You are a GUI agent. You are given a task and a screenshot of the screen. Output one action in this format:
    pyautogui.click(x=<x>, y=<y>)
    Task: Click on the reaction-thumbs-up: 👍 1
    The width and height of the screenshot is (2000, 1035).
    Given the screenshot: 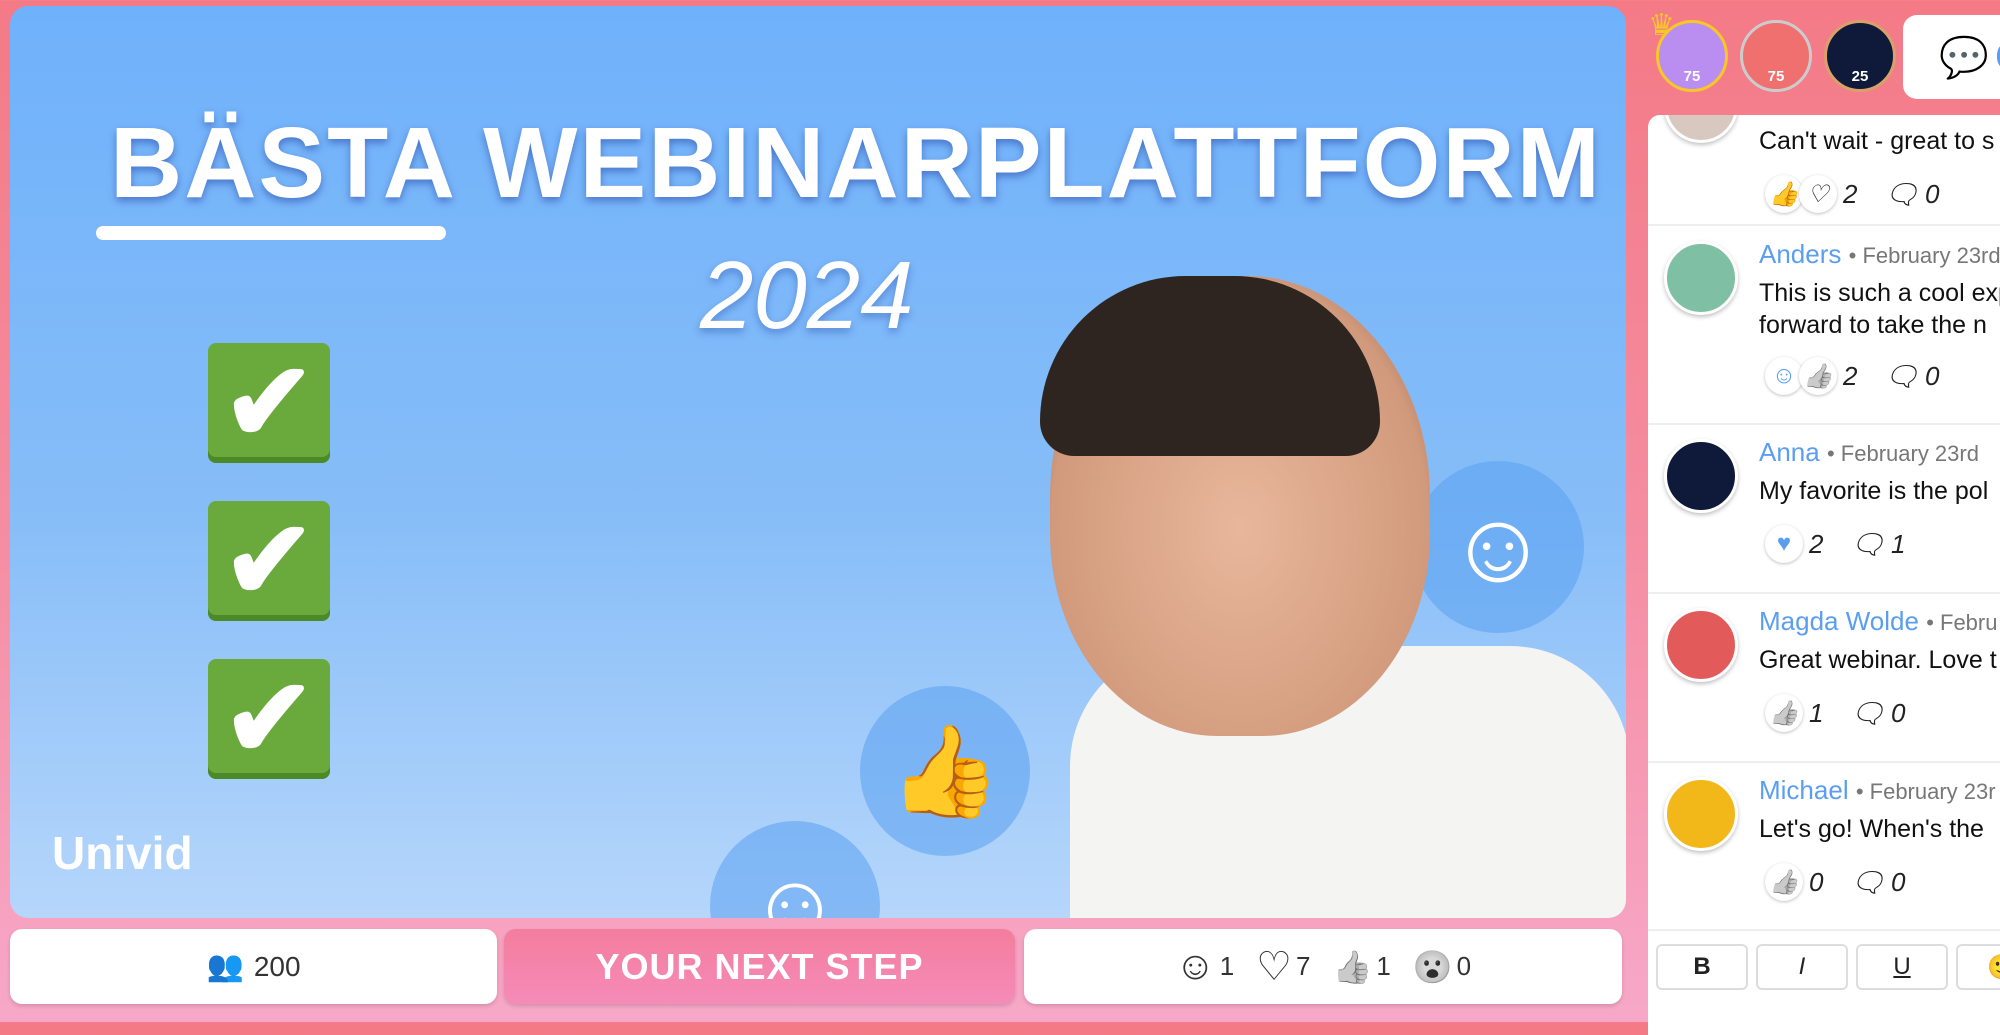 What is the action you would take?
    pyautogui.click(x=1362, y=967)
    